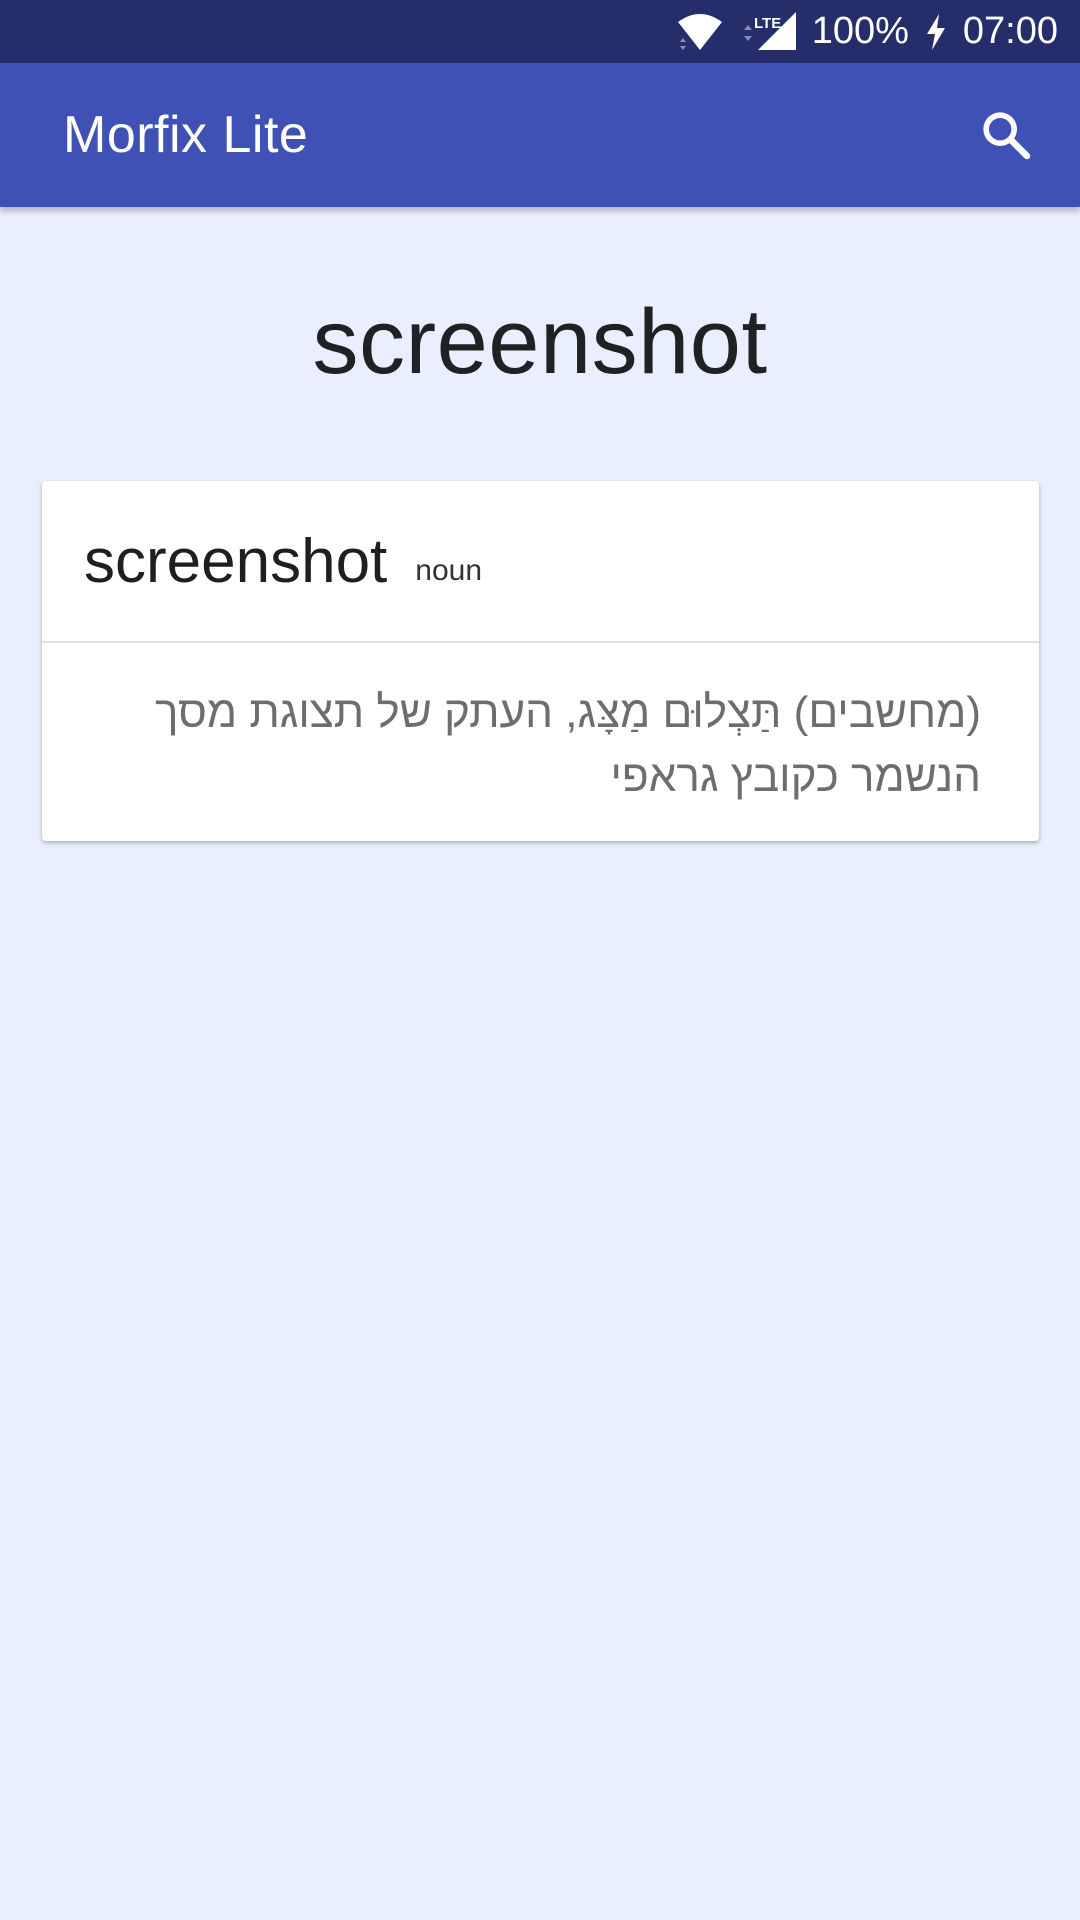  I want to click on search-icon, so click(1007, 136).